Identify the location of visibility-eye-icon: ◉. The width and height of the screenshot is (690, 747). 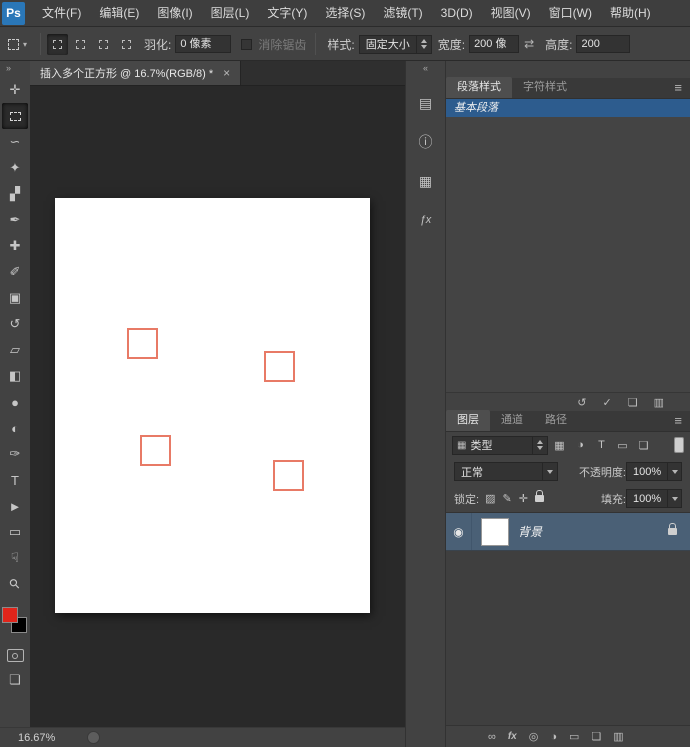
(459, 531).